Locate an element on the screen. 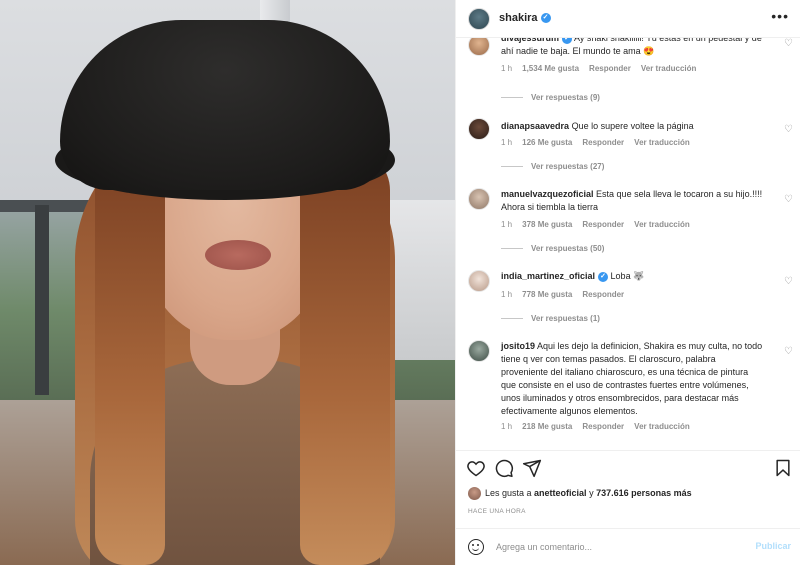  view-replies-button: Ver respuestas (1) is located at coordinates (550, 318).